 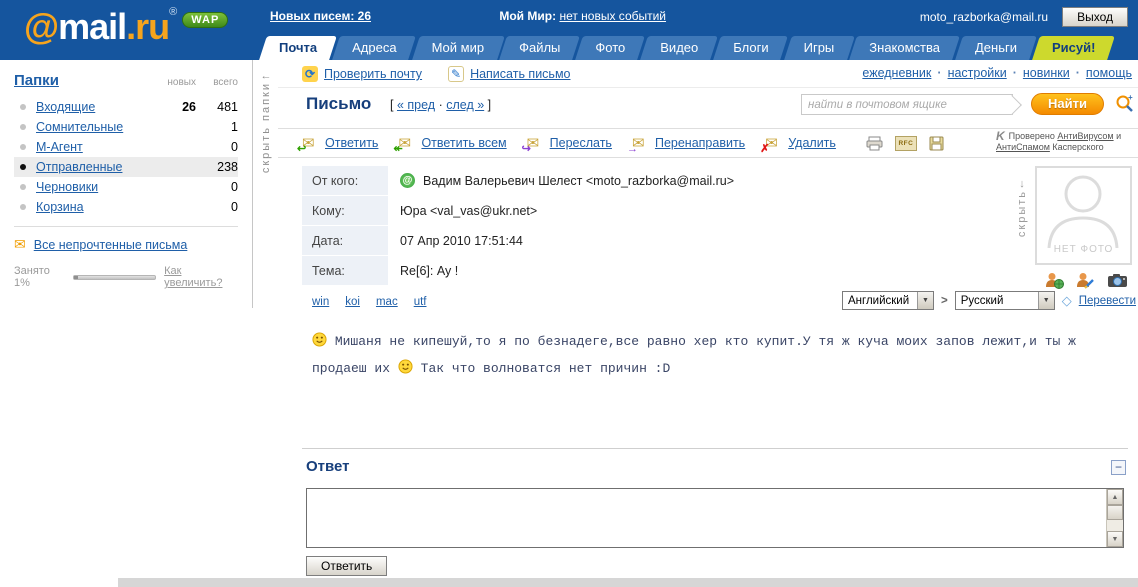 What do you see at coordinates (1083, 215) in the screenshot?
I see `sender-photo-placeholder: НЕТ ФОТО` at bounding box center [1083, 215].